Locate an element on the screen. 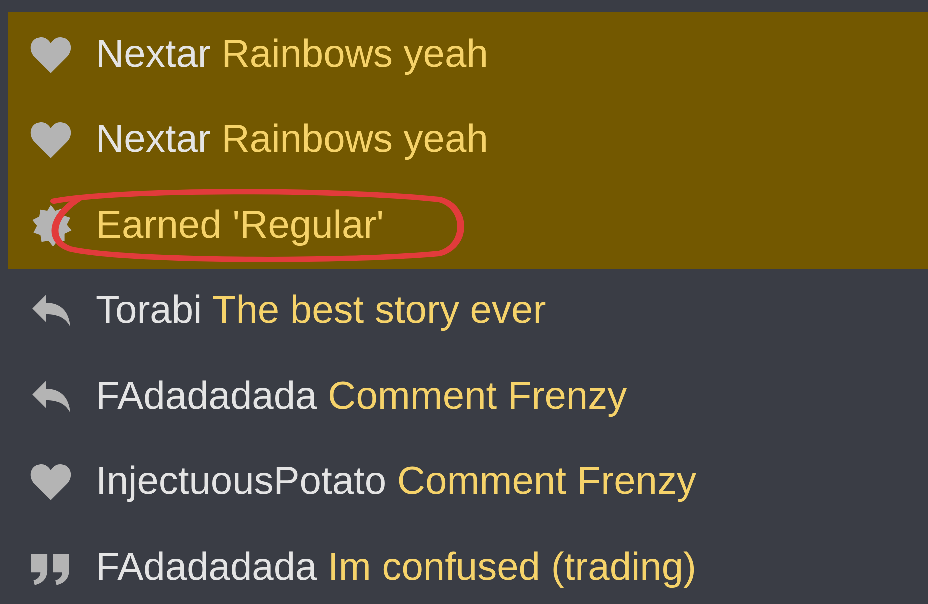 The height and width of the screenshot is (604, 928). activity-text: FAdadadada Im confused (trading) is located at coordinates (396, 568).